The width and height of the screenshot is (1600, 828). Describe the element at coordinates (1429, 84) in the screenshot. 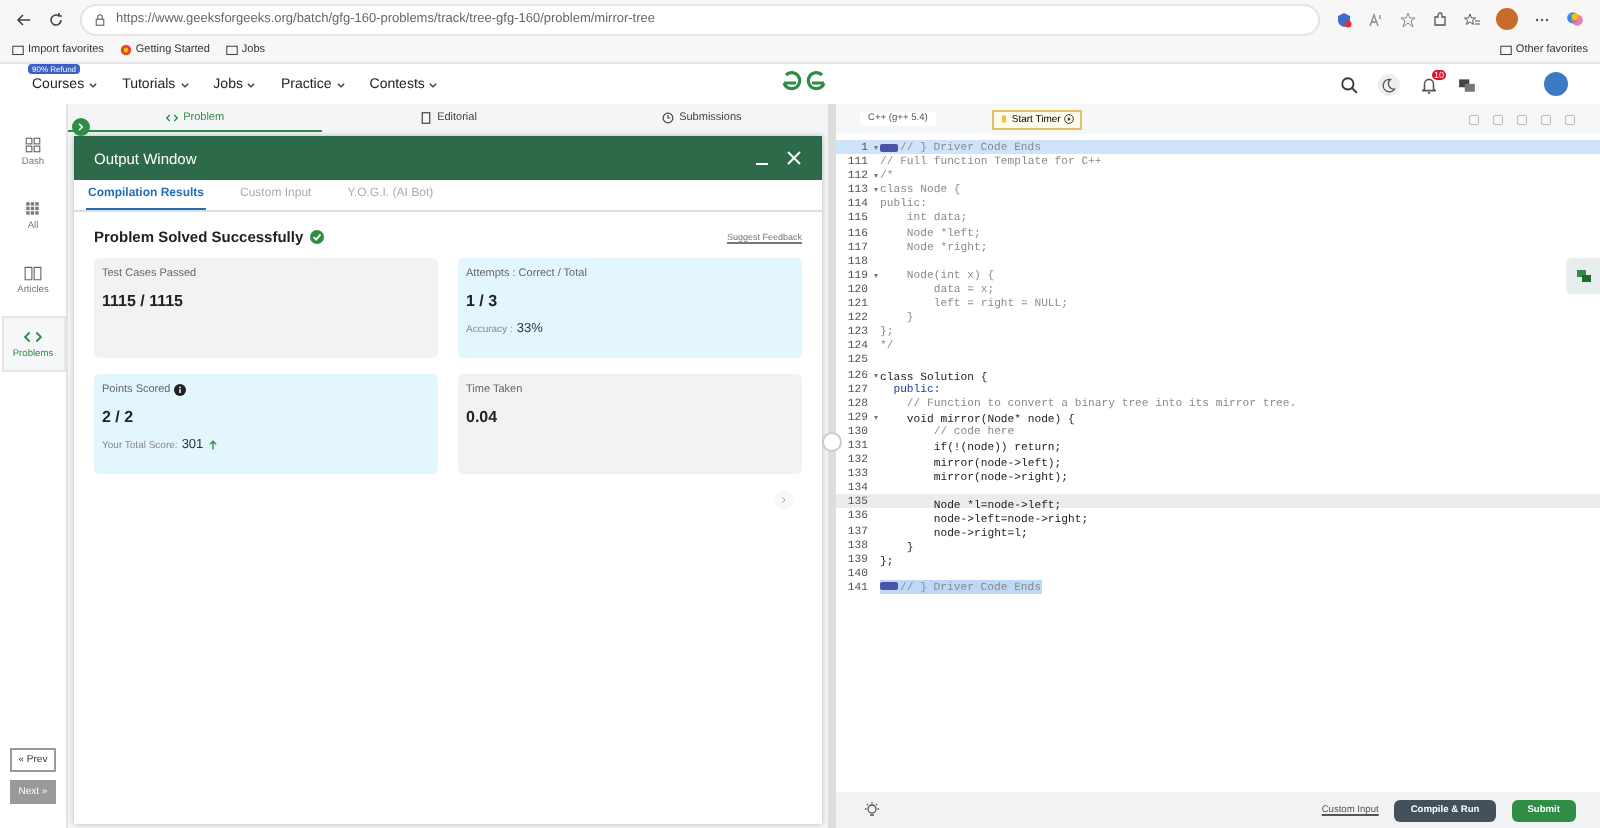

I see `bell-icon` at that location.